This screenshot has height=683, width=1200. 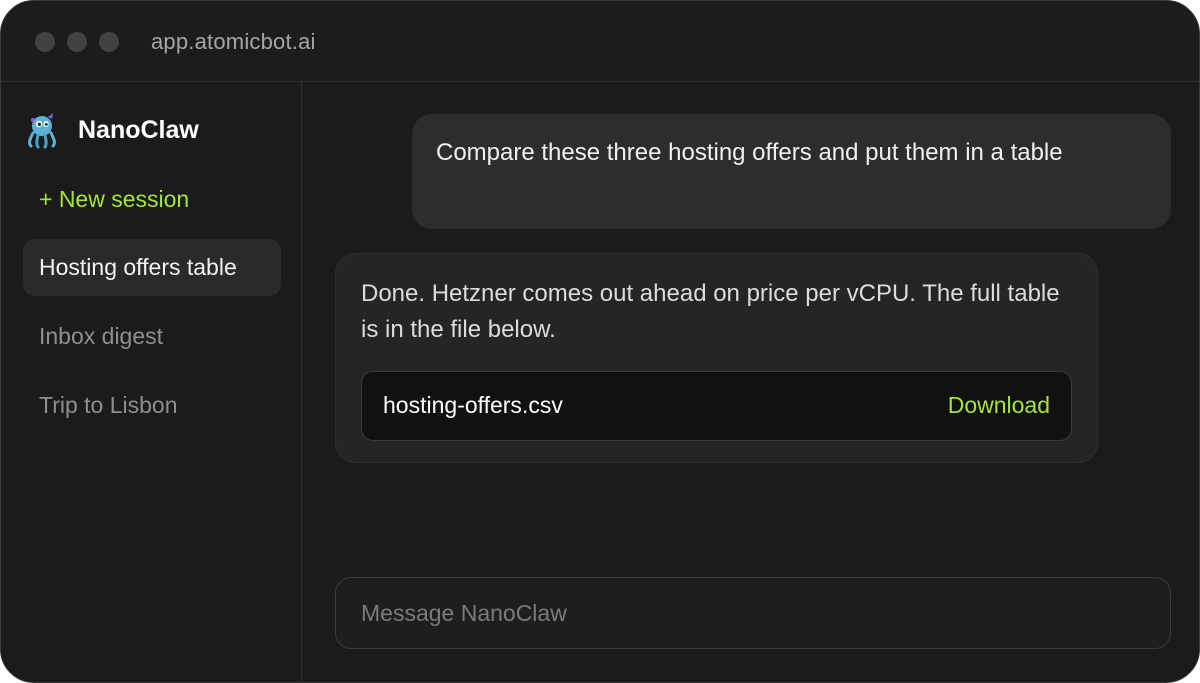 What do you see at coordinates (138, 130) in the screenshot?
I see `brand-name: NanoClaw` at bounding box center [138, 130].